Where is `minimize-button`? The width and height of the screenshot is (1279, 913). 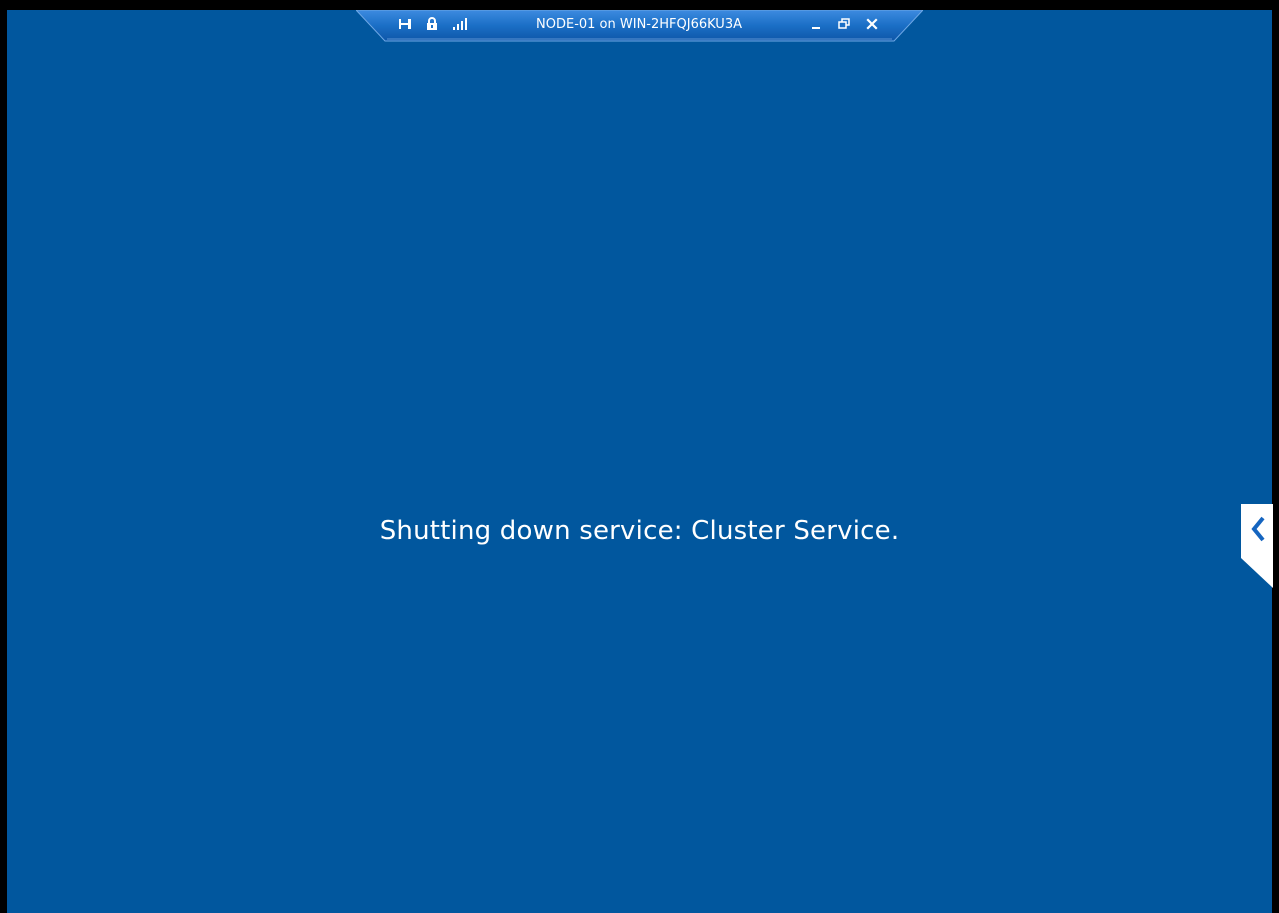 minimize-button is located at coordinates (816, 24).